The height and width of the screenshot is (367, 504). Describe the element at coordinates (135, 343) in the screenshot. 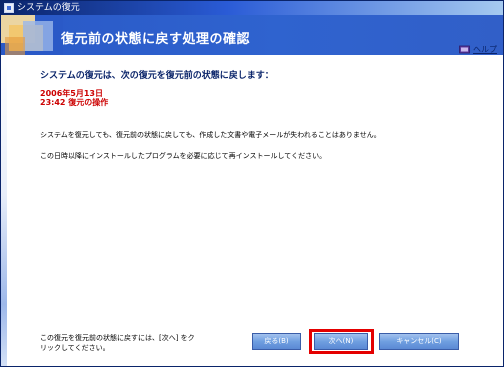

I see `footer-instruction: この復元を復元前の状態に戻すには、[次へ] をク リックしてください。` at that location.